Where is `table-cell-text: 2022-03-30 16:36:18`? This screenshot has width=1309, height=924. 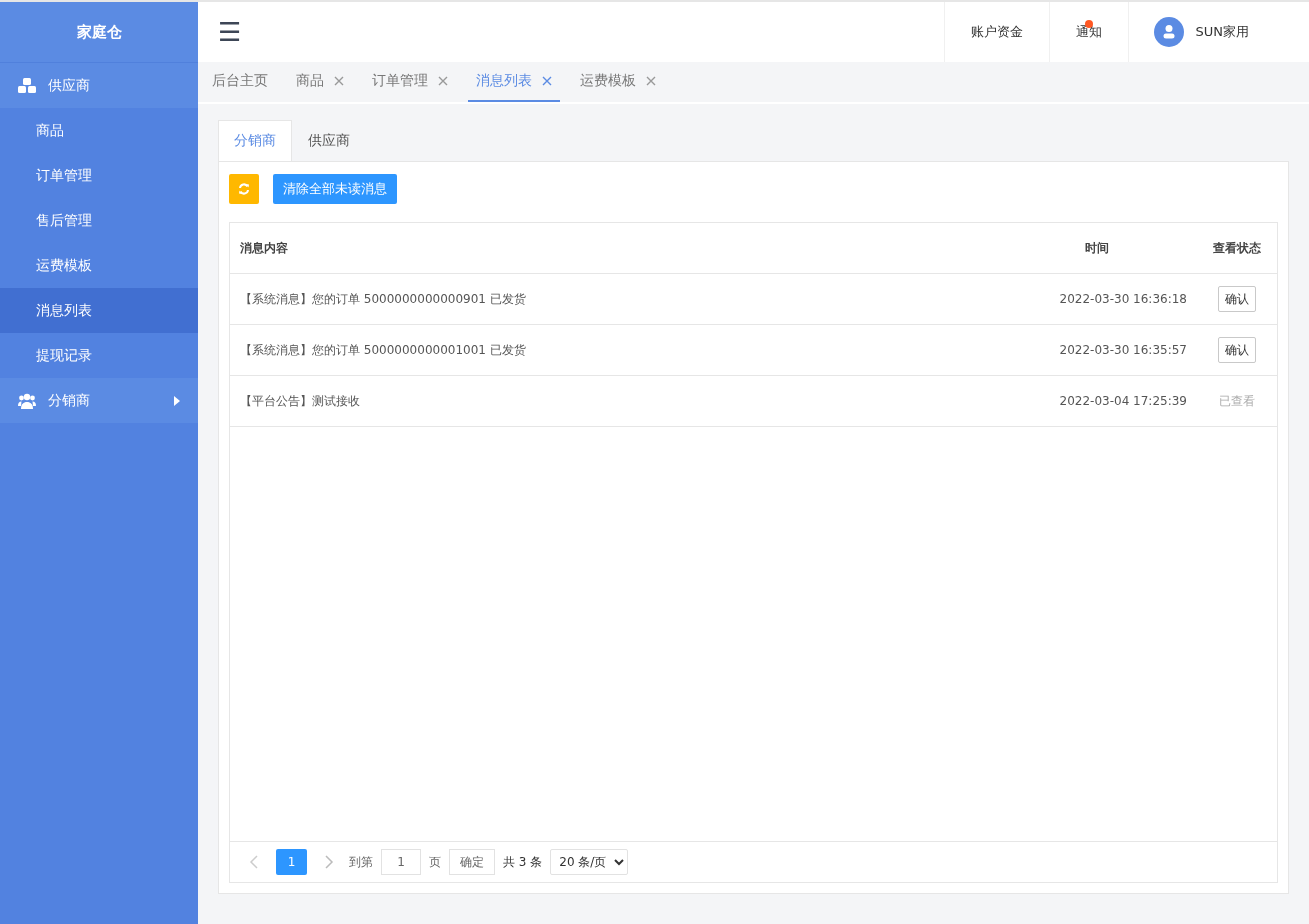
table-cell-text: 2022-03-30 16:36:18 is located at coordinates (1123, 299).